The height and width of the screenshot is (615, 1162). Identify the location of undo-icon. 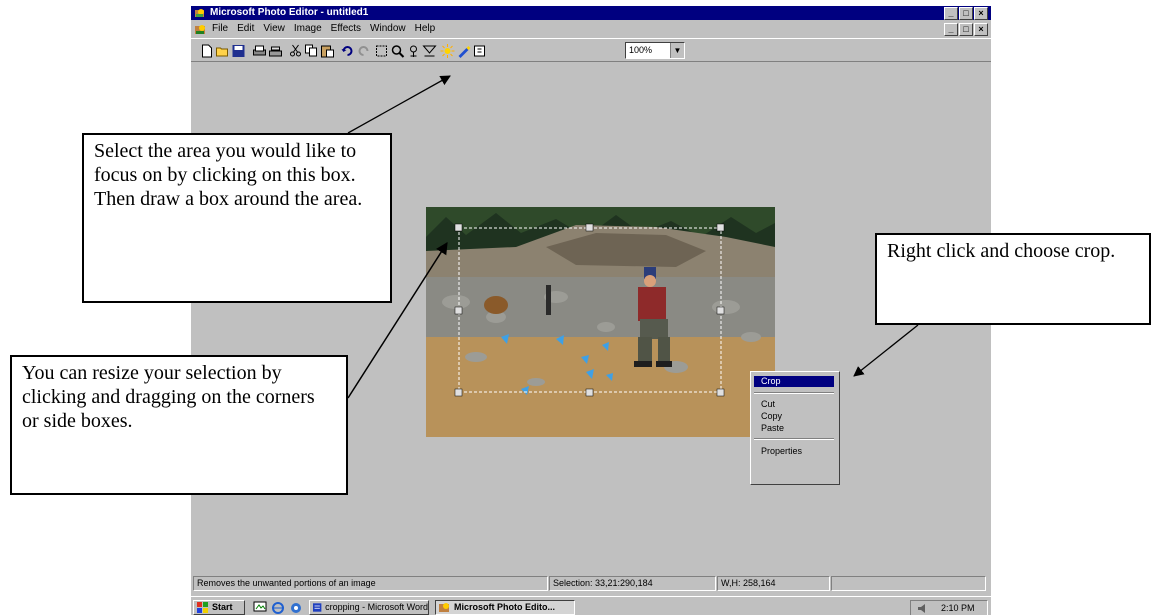
(347, 51).